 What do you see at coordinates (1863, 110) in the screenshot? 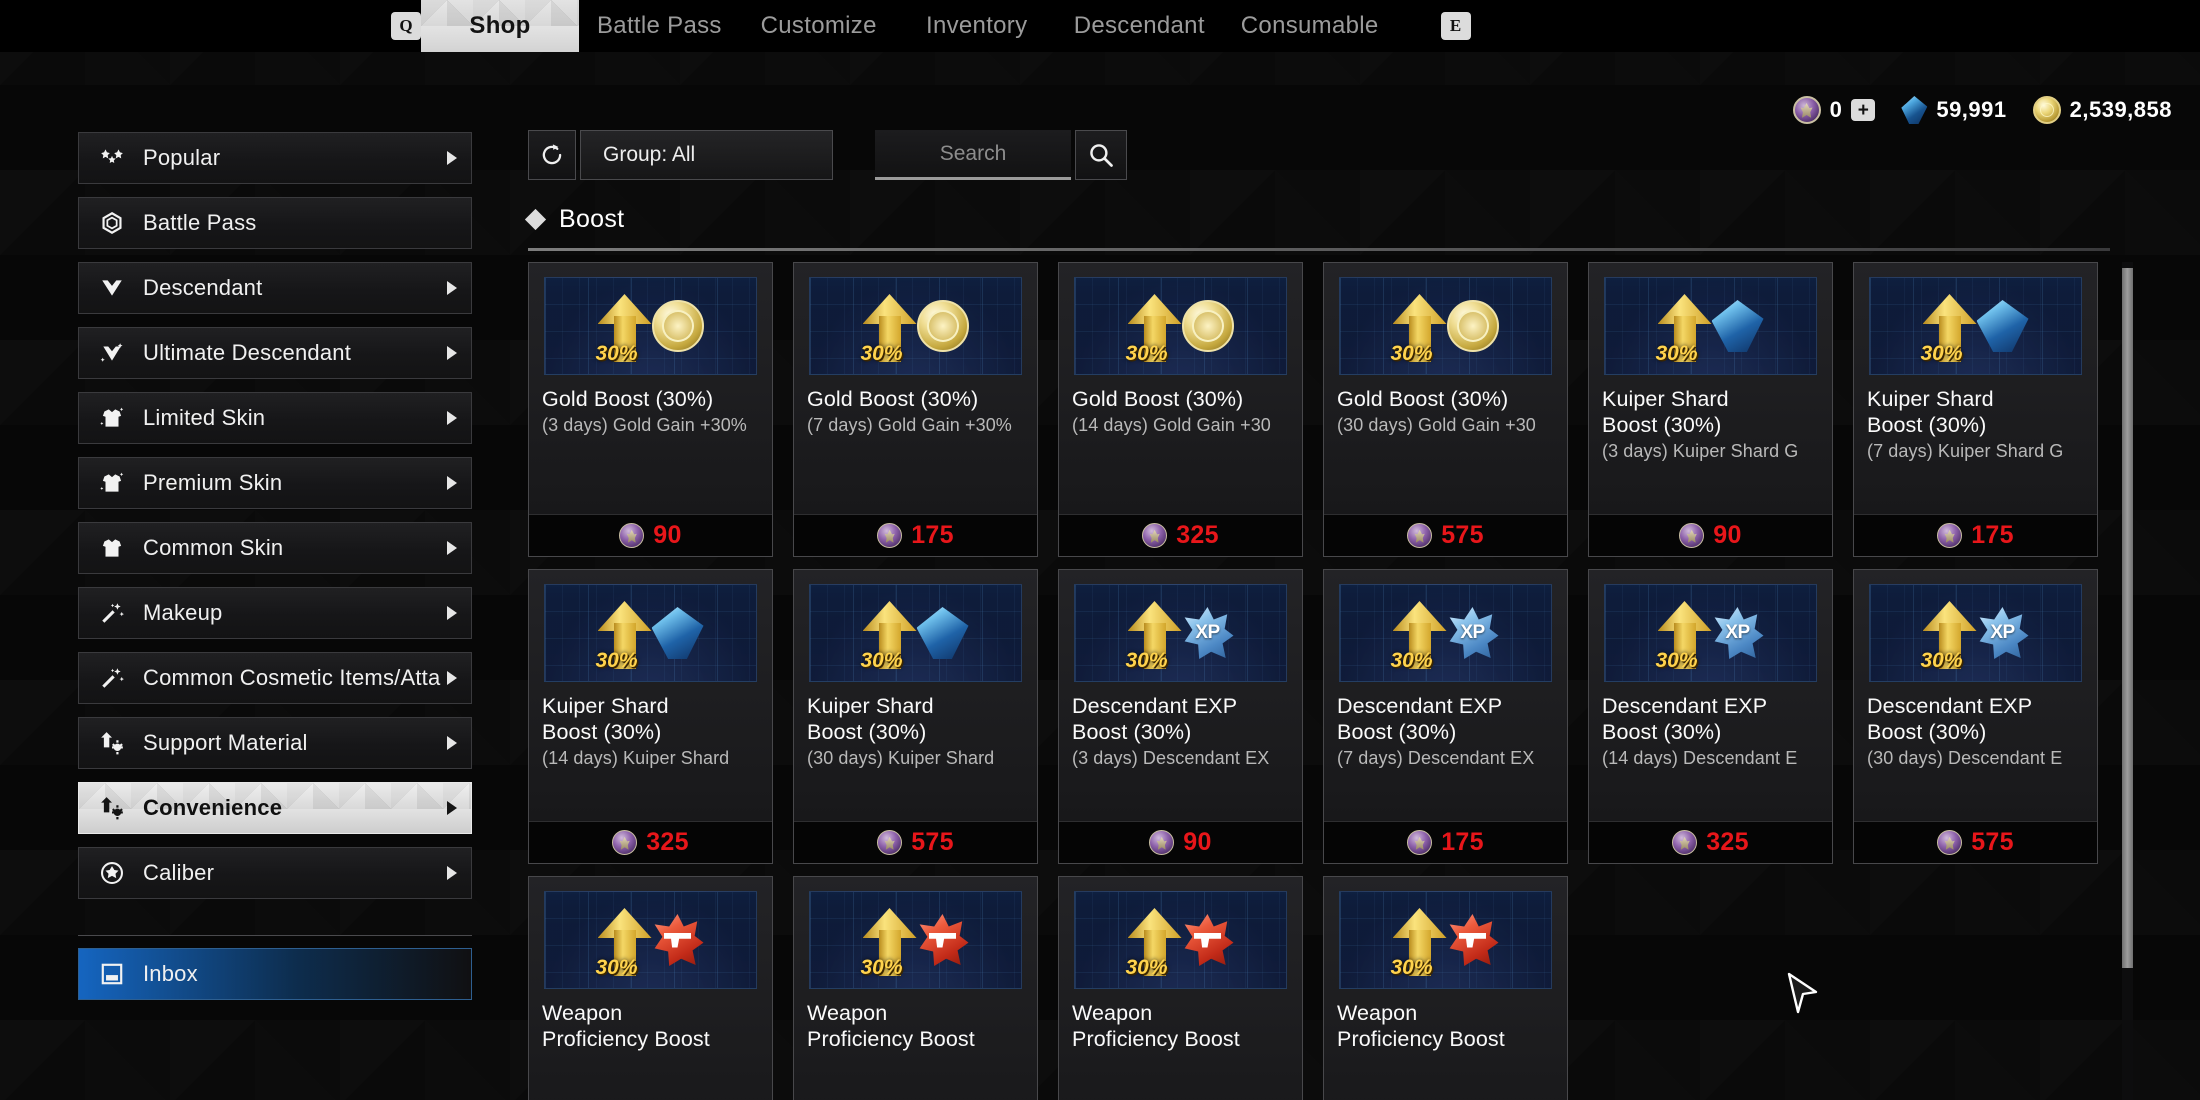
I see `add-caliber-button: +` at bounding box center [1863, 110].